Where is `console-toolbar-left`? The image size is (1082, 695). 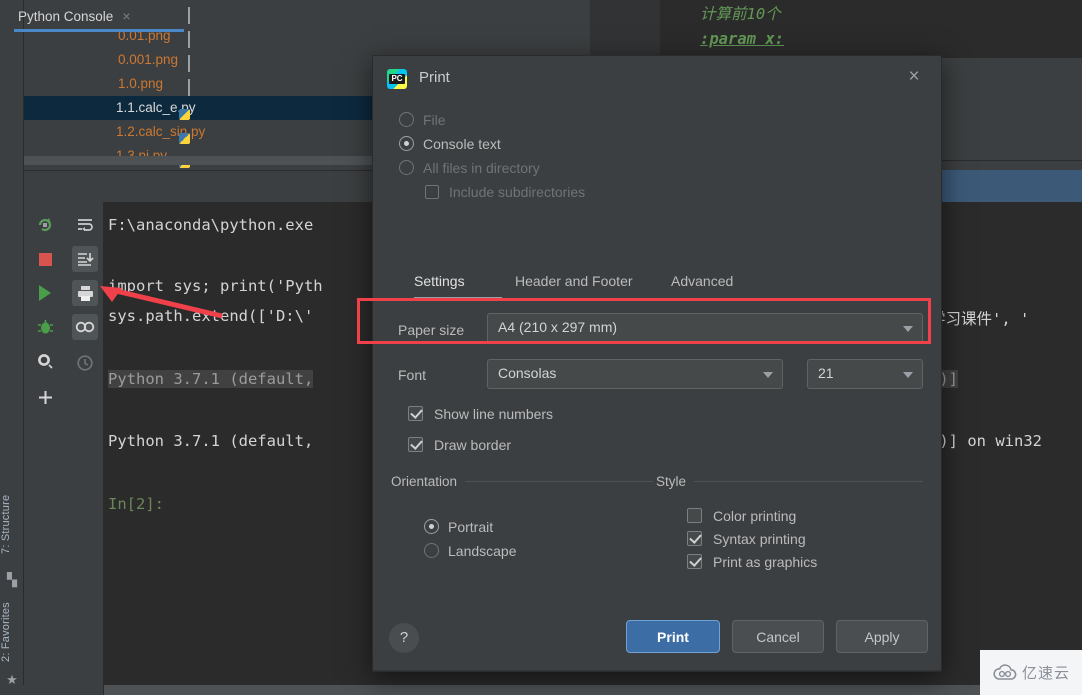
console-toolbar-left is located at coordinates (44, 448).